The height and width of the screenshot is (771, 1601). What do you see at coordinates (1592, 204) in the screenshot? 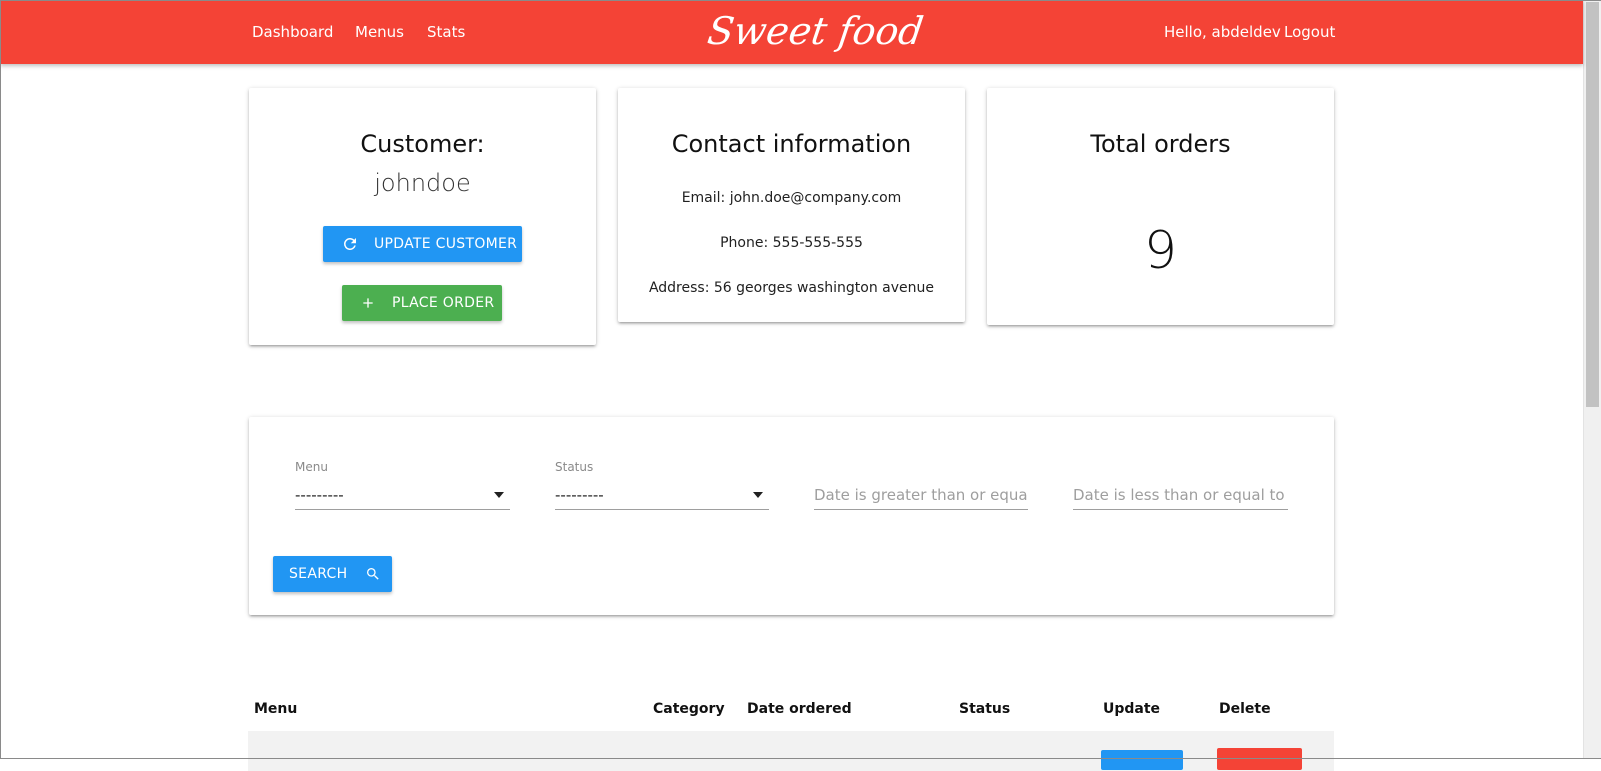
I see `scrollbar-thumb` at bounding box center [1592, 204].